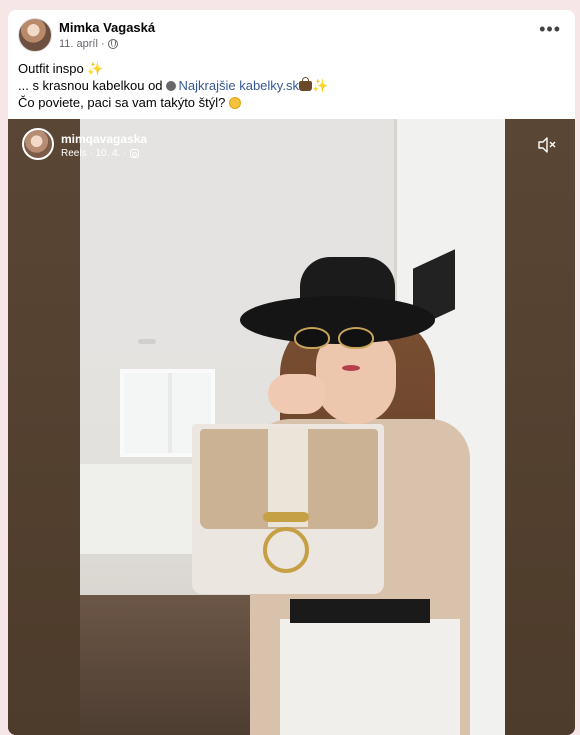  What do you see at coordinates (335, 339) in the screenshot?
I see `sunglasses` at bounding box center [335, 339].